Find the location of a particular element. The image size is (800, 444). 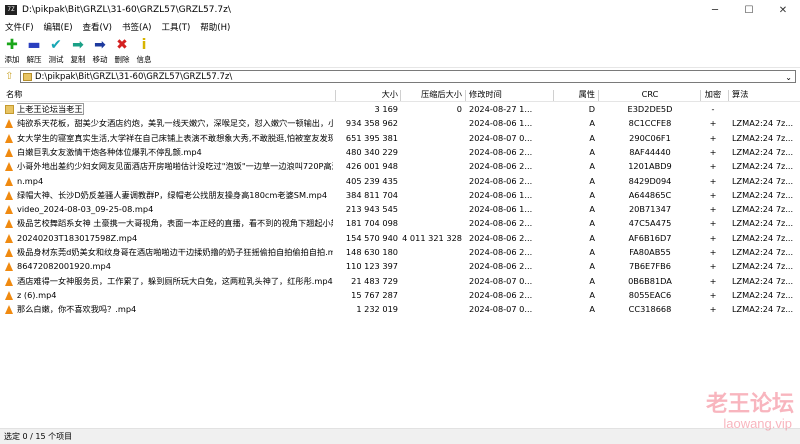

extract-button: ▬ 解压 is located at coordinates (34, 51).